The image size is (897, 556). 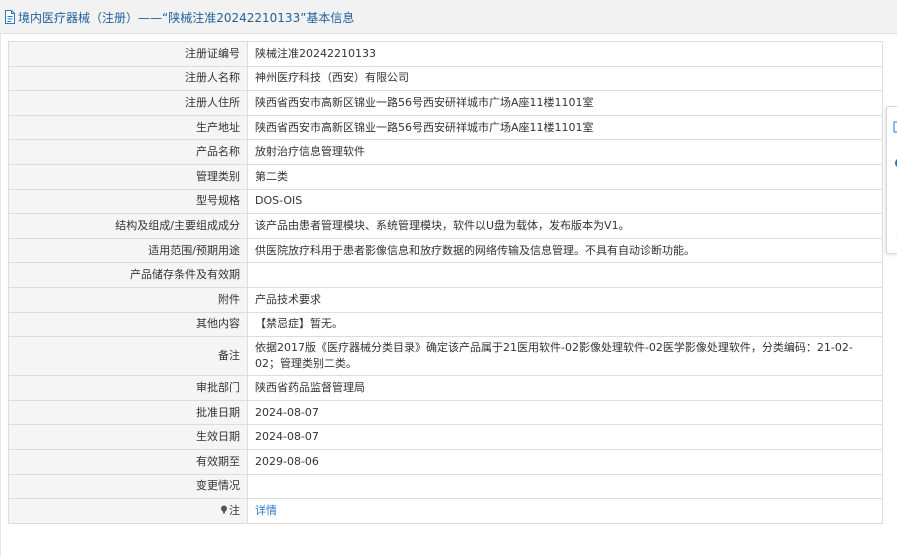 I want to click on table-row: 生效日期 2024-08-07, so click(x=445, y=437).